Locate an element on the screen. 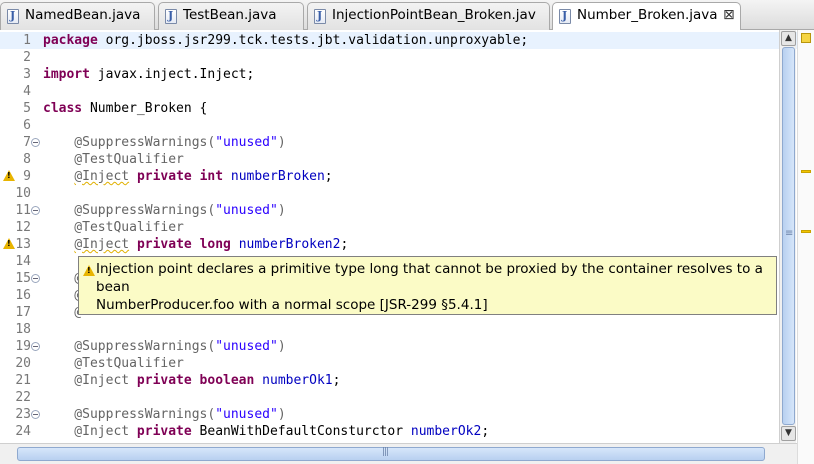 Image resolution: width=814 pixels, height=464 pixels. code-text: @Inject private long numberBroken2; is located at coordinates (195, 244).